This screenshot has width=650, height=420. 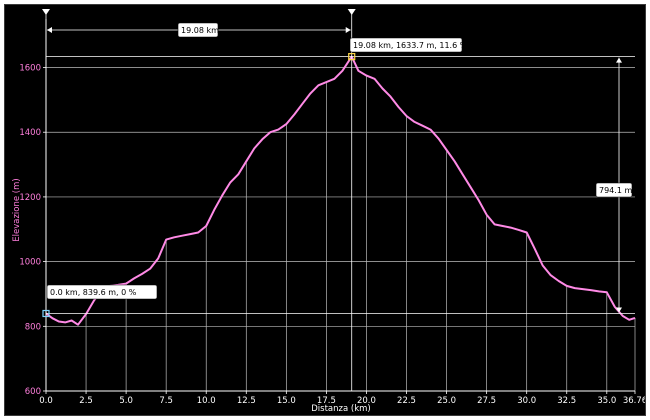 What do you see at coordinates (30, 263) in the screenshot?
I see `y-tick-label-2: 1000` at bounding box center [30, 263].